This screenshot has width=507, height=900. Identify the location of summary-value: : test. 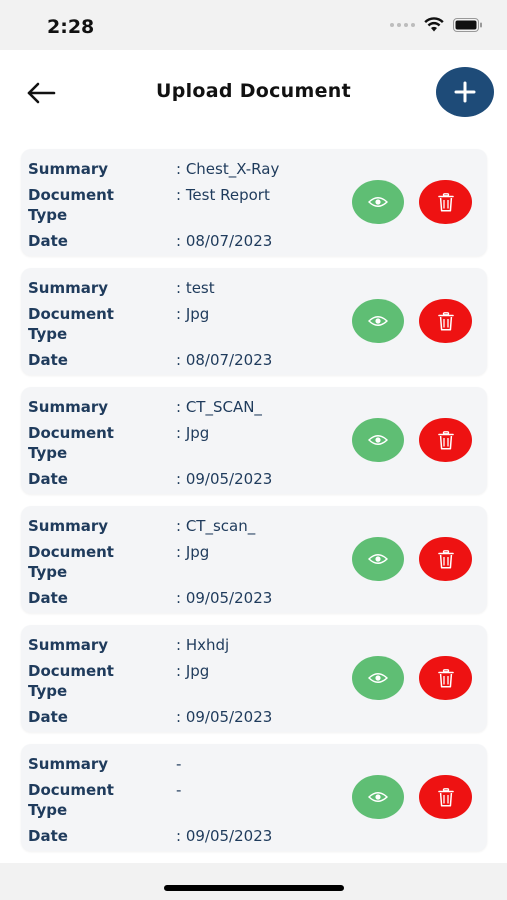
(195, 288).